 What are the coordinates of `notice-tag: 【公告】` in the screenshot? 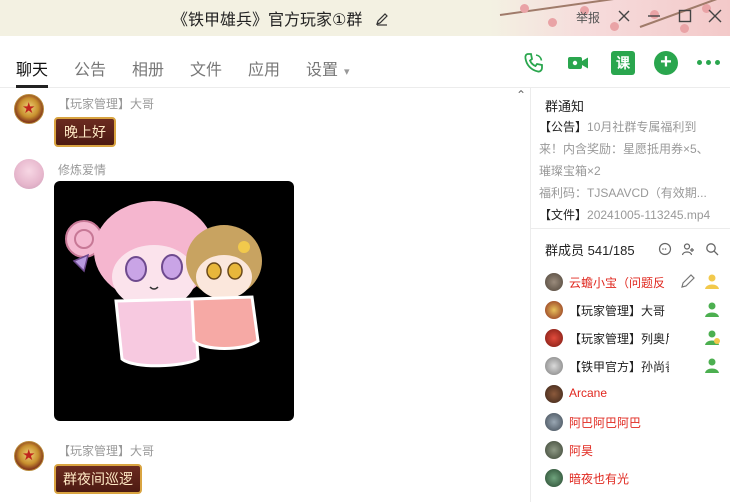 It's located at (563, 127).